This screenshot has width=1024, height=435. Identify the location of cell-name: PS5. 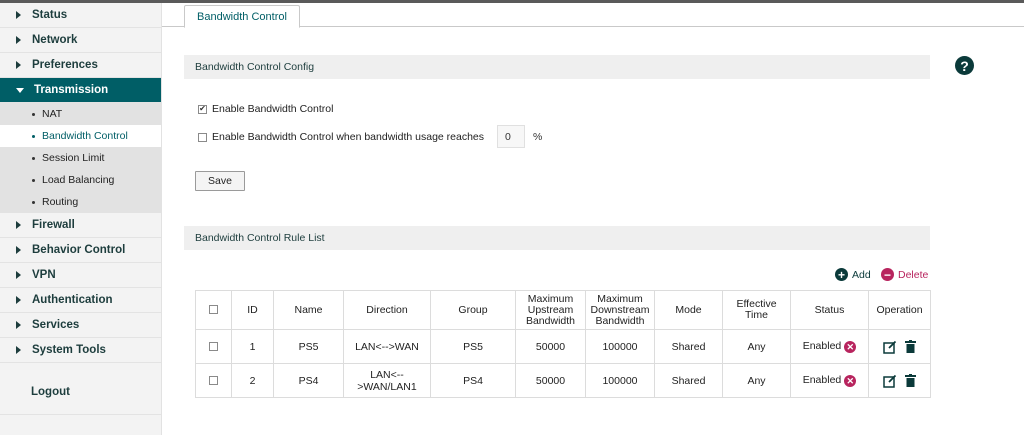
(308, 346).